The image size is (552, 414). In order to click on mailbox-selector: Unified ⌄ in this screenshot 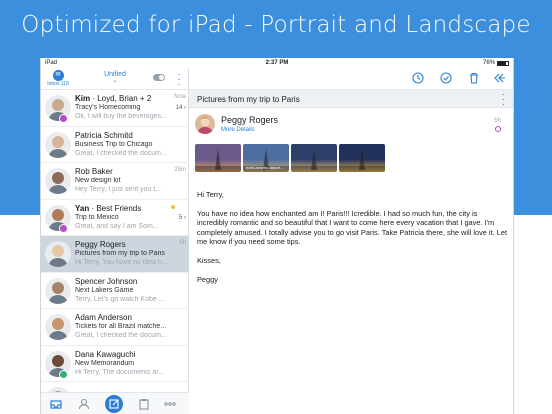, I will do `click(115, 77)`.